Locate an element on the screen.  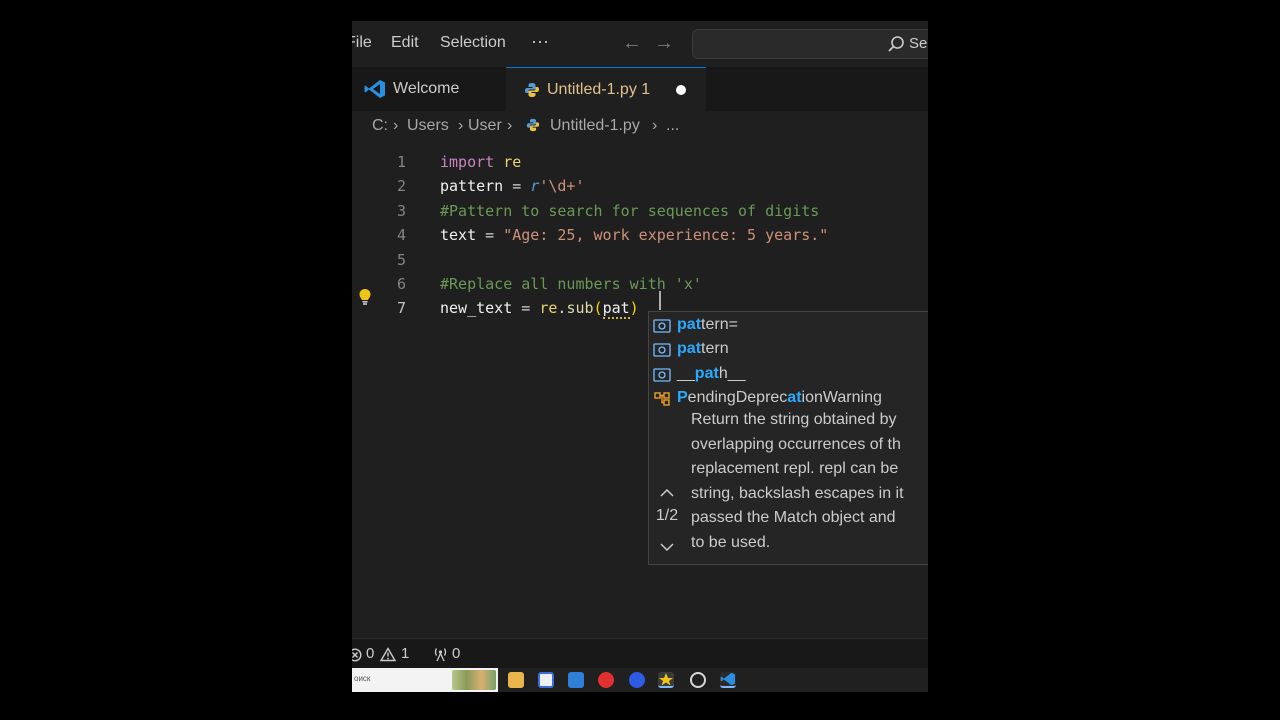
code-token: pattern is located at coordinates (472, 186).